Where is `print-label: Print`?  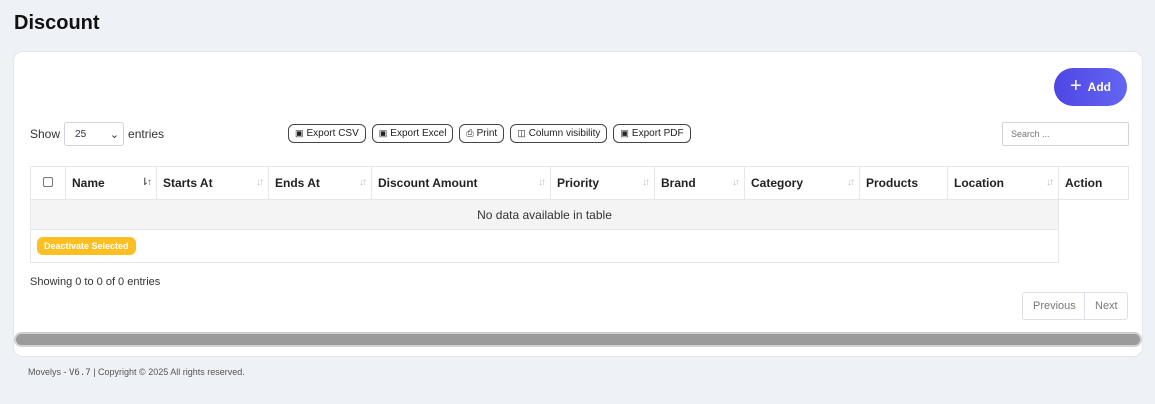
print-label: Print is located at coordinates (487, 133).